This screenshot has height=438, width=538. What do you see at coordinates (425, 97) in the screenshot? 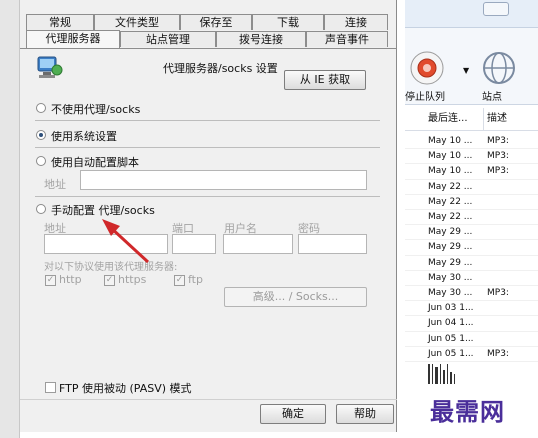
I see `stop-queue-label: 停止队列` at bounding box center [425, 97].